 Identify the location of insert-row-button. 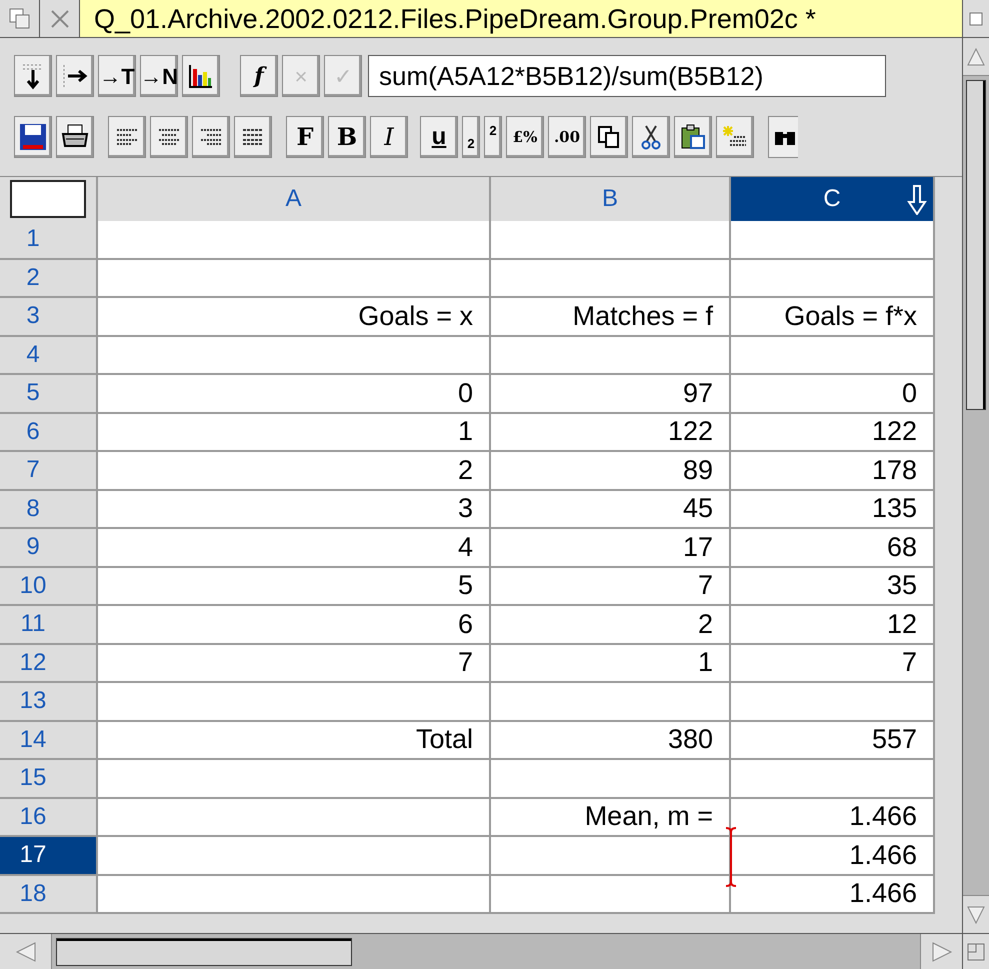
(33, 76).